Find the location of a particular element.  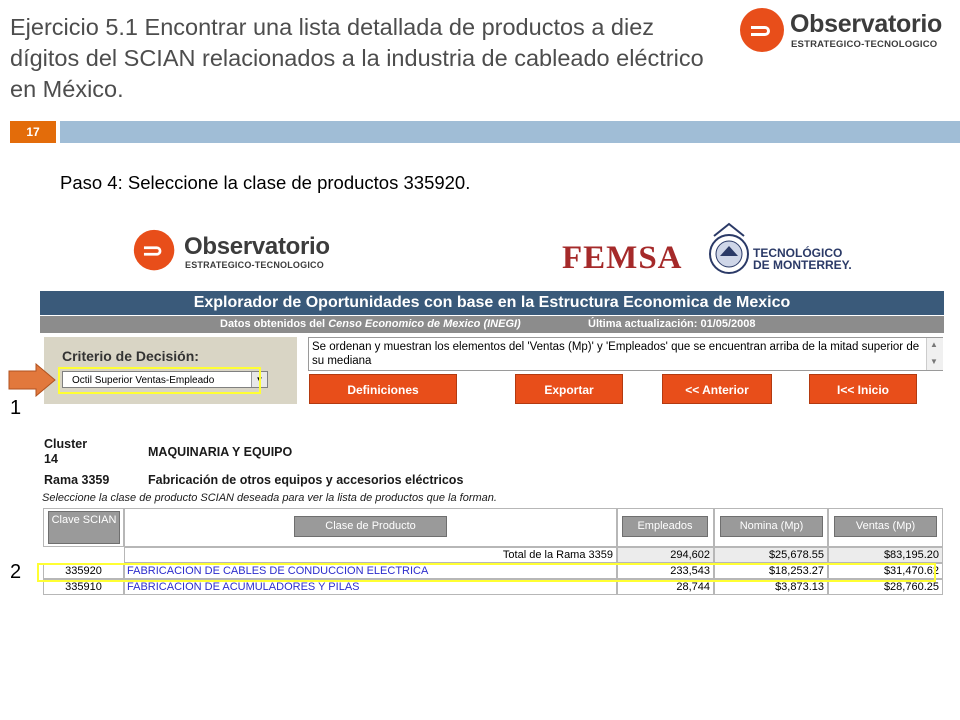

cluster-label: Cluster is located at coordinates (66, 444).